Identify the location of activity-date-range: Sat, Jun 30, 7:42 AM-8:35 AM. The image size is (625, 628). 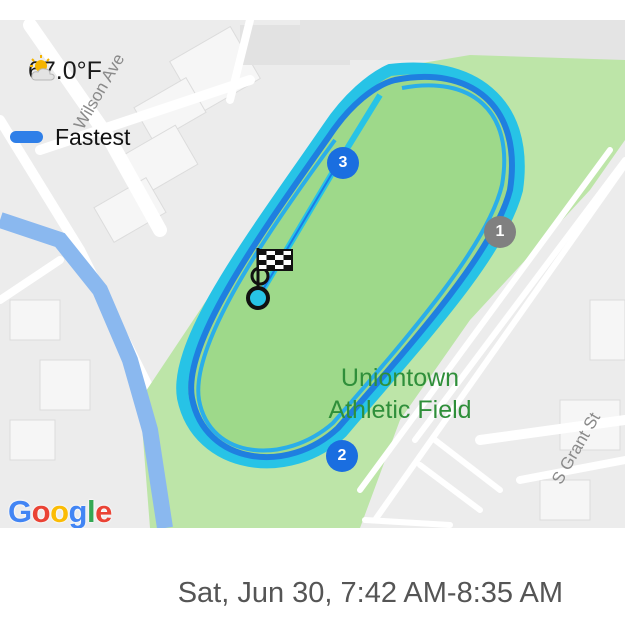
(370, 593).